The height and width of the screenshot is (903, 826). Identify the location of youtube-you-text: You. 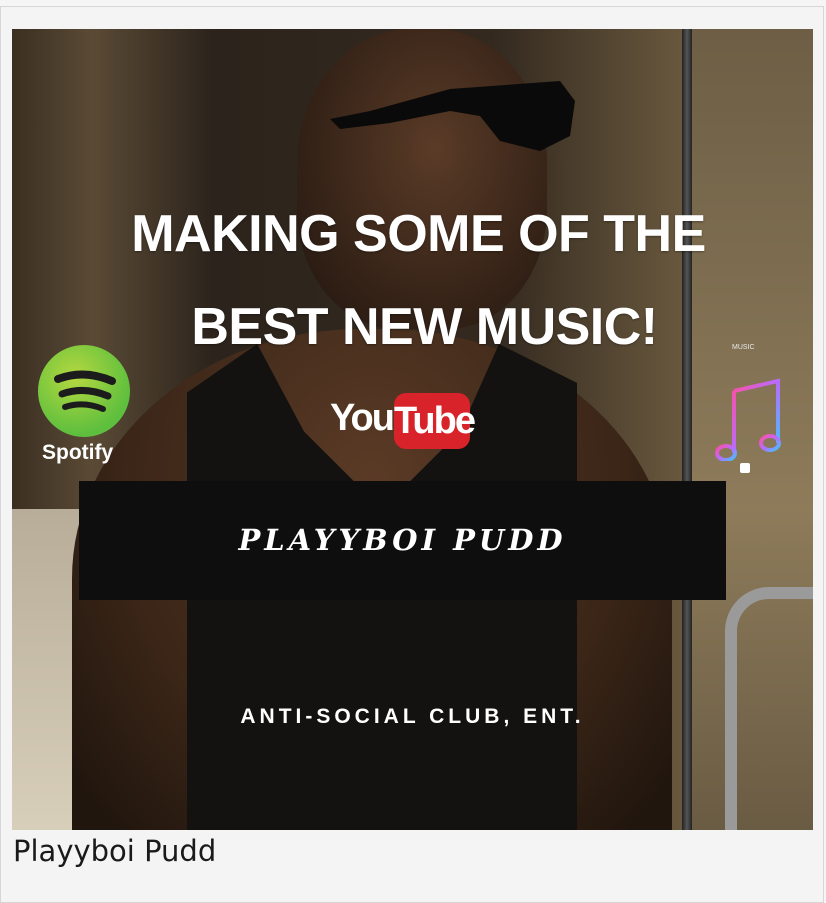
(362, 418).